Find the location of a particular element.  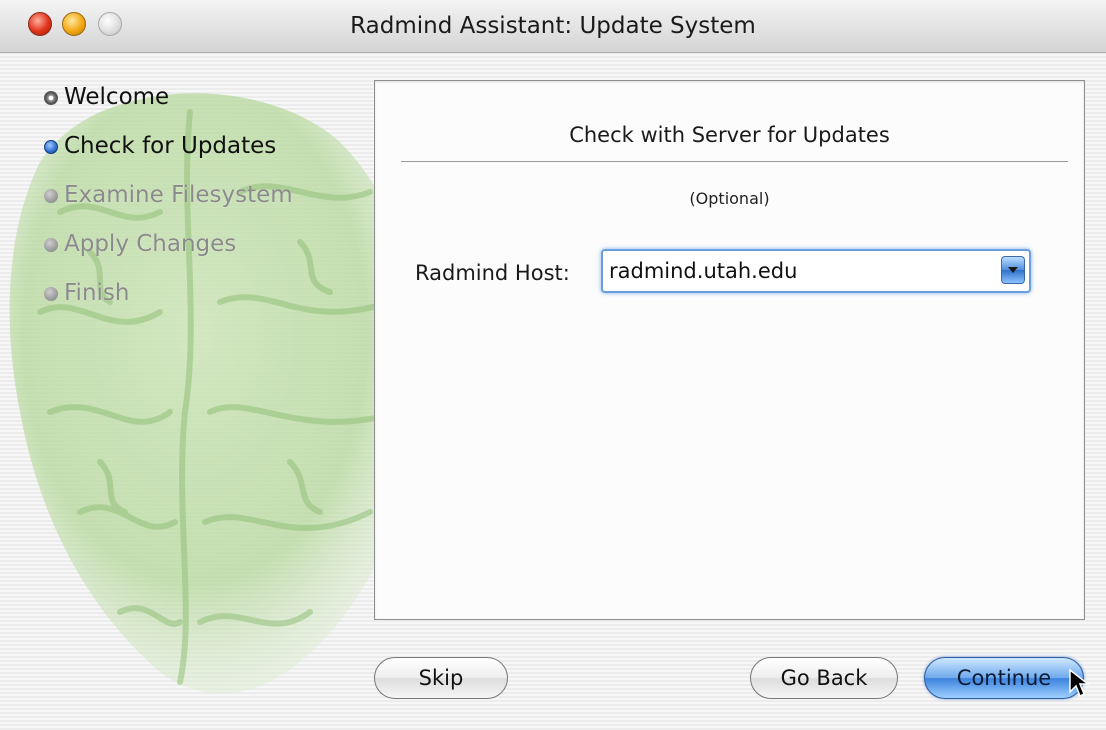

step-examine-filesystem: Examine Filesystem is located at coordinates (168, 204).